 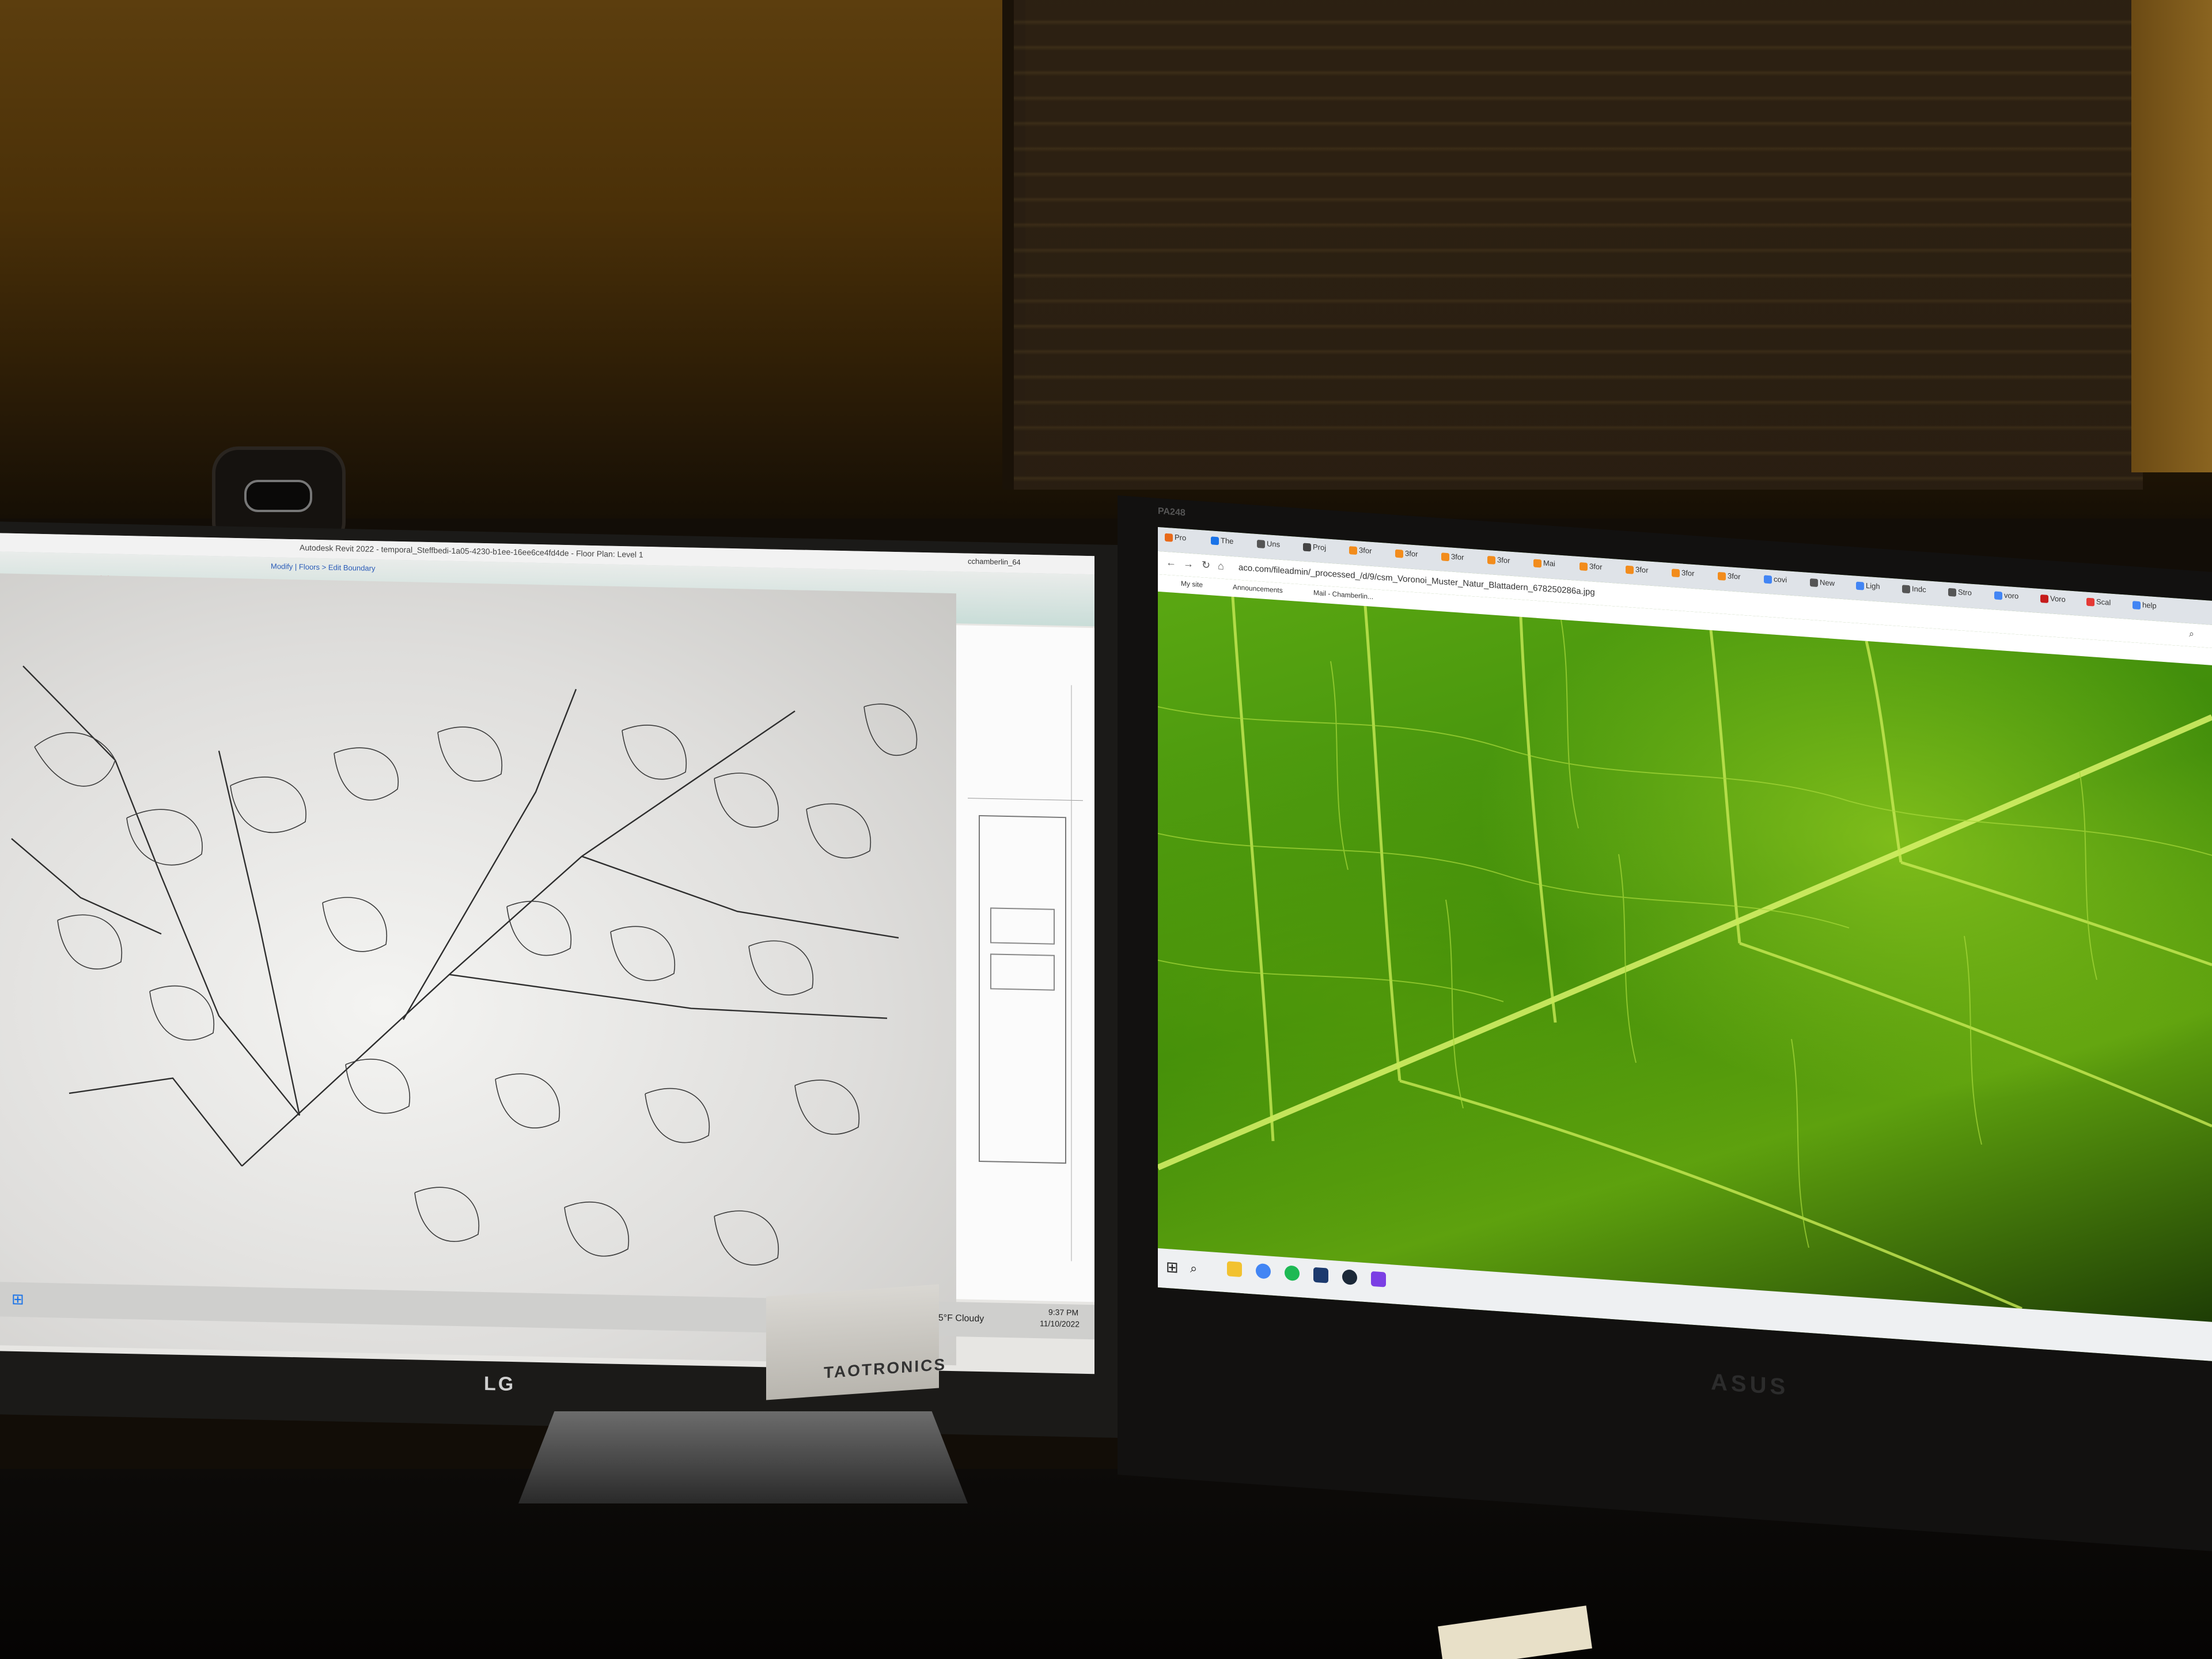 What do you see at coordinates (1780, 579) in the screenshot?
I see `tab-label: covi` at bounding box center [1780, 579].